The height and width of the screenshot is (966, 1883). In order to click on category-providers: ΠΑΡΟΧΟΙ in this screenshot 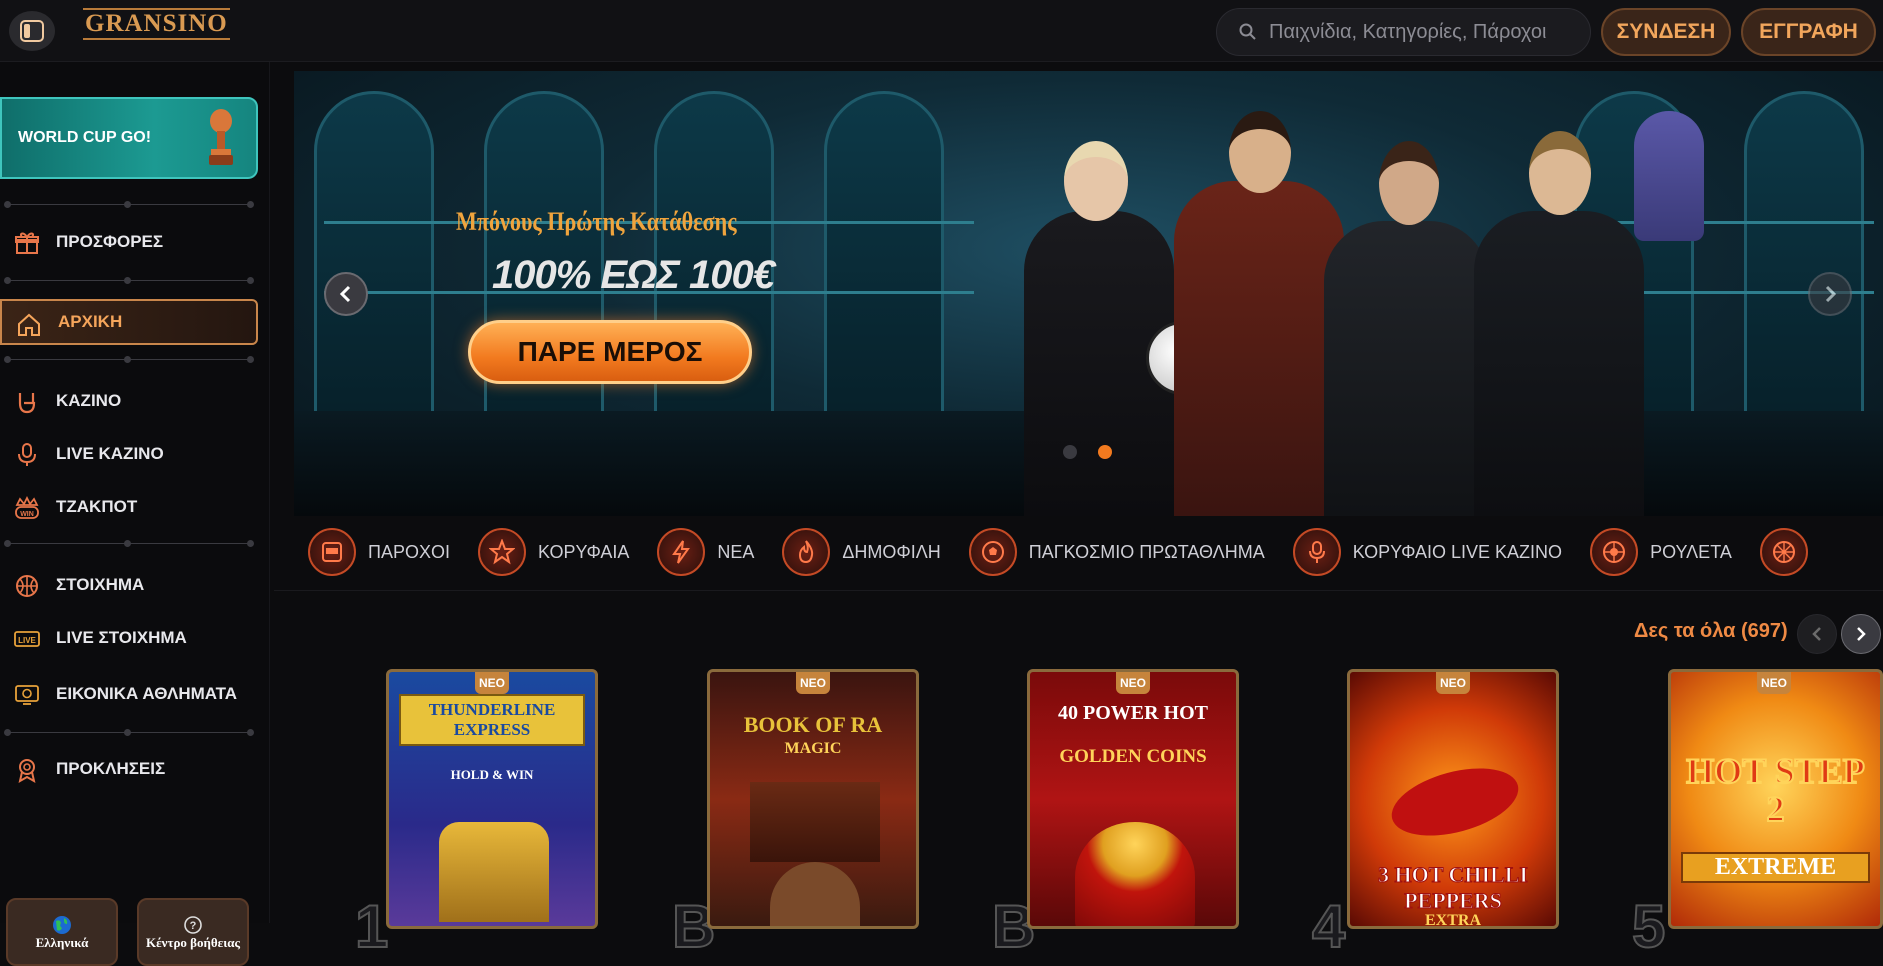, I will do `click(379, 552)`.